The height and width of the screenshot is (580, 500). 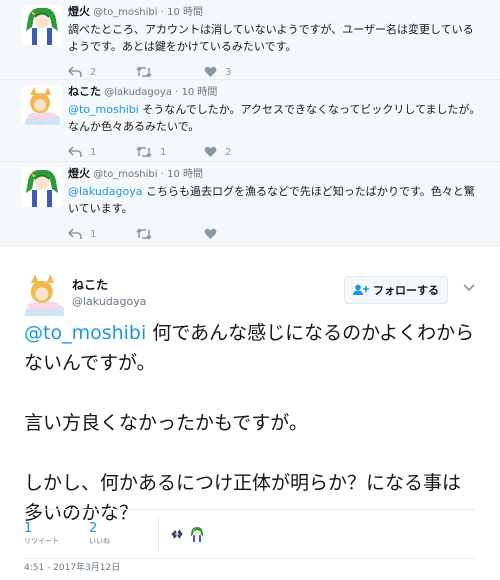 What do you see at coordinates (361, 289) in the screenshot?
I see `add-user-icon` at bounding box center [361, 289].